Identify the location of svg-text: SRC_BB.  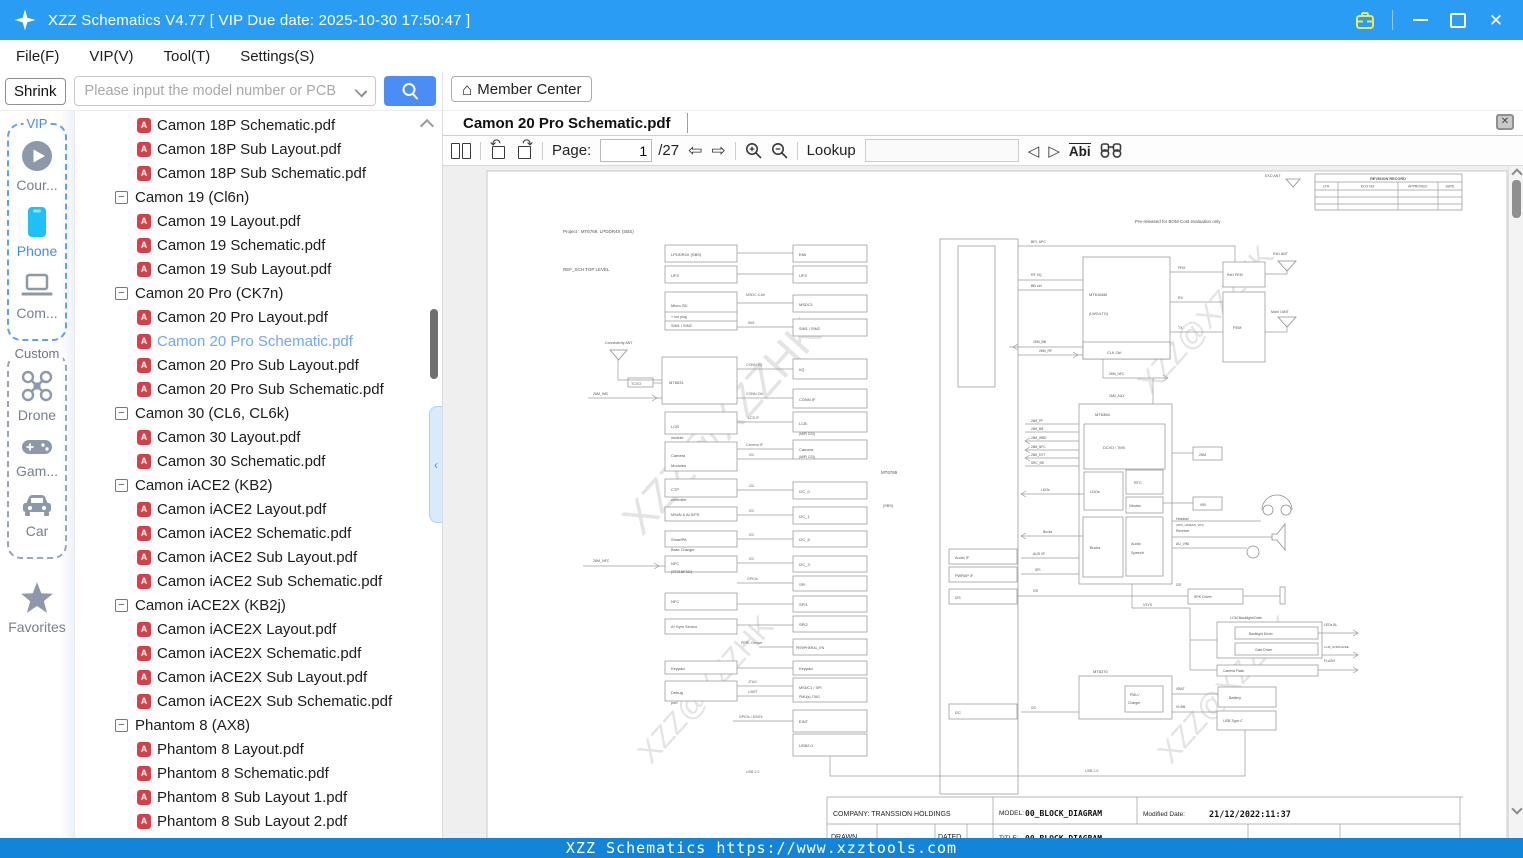
(1037, 463).